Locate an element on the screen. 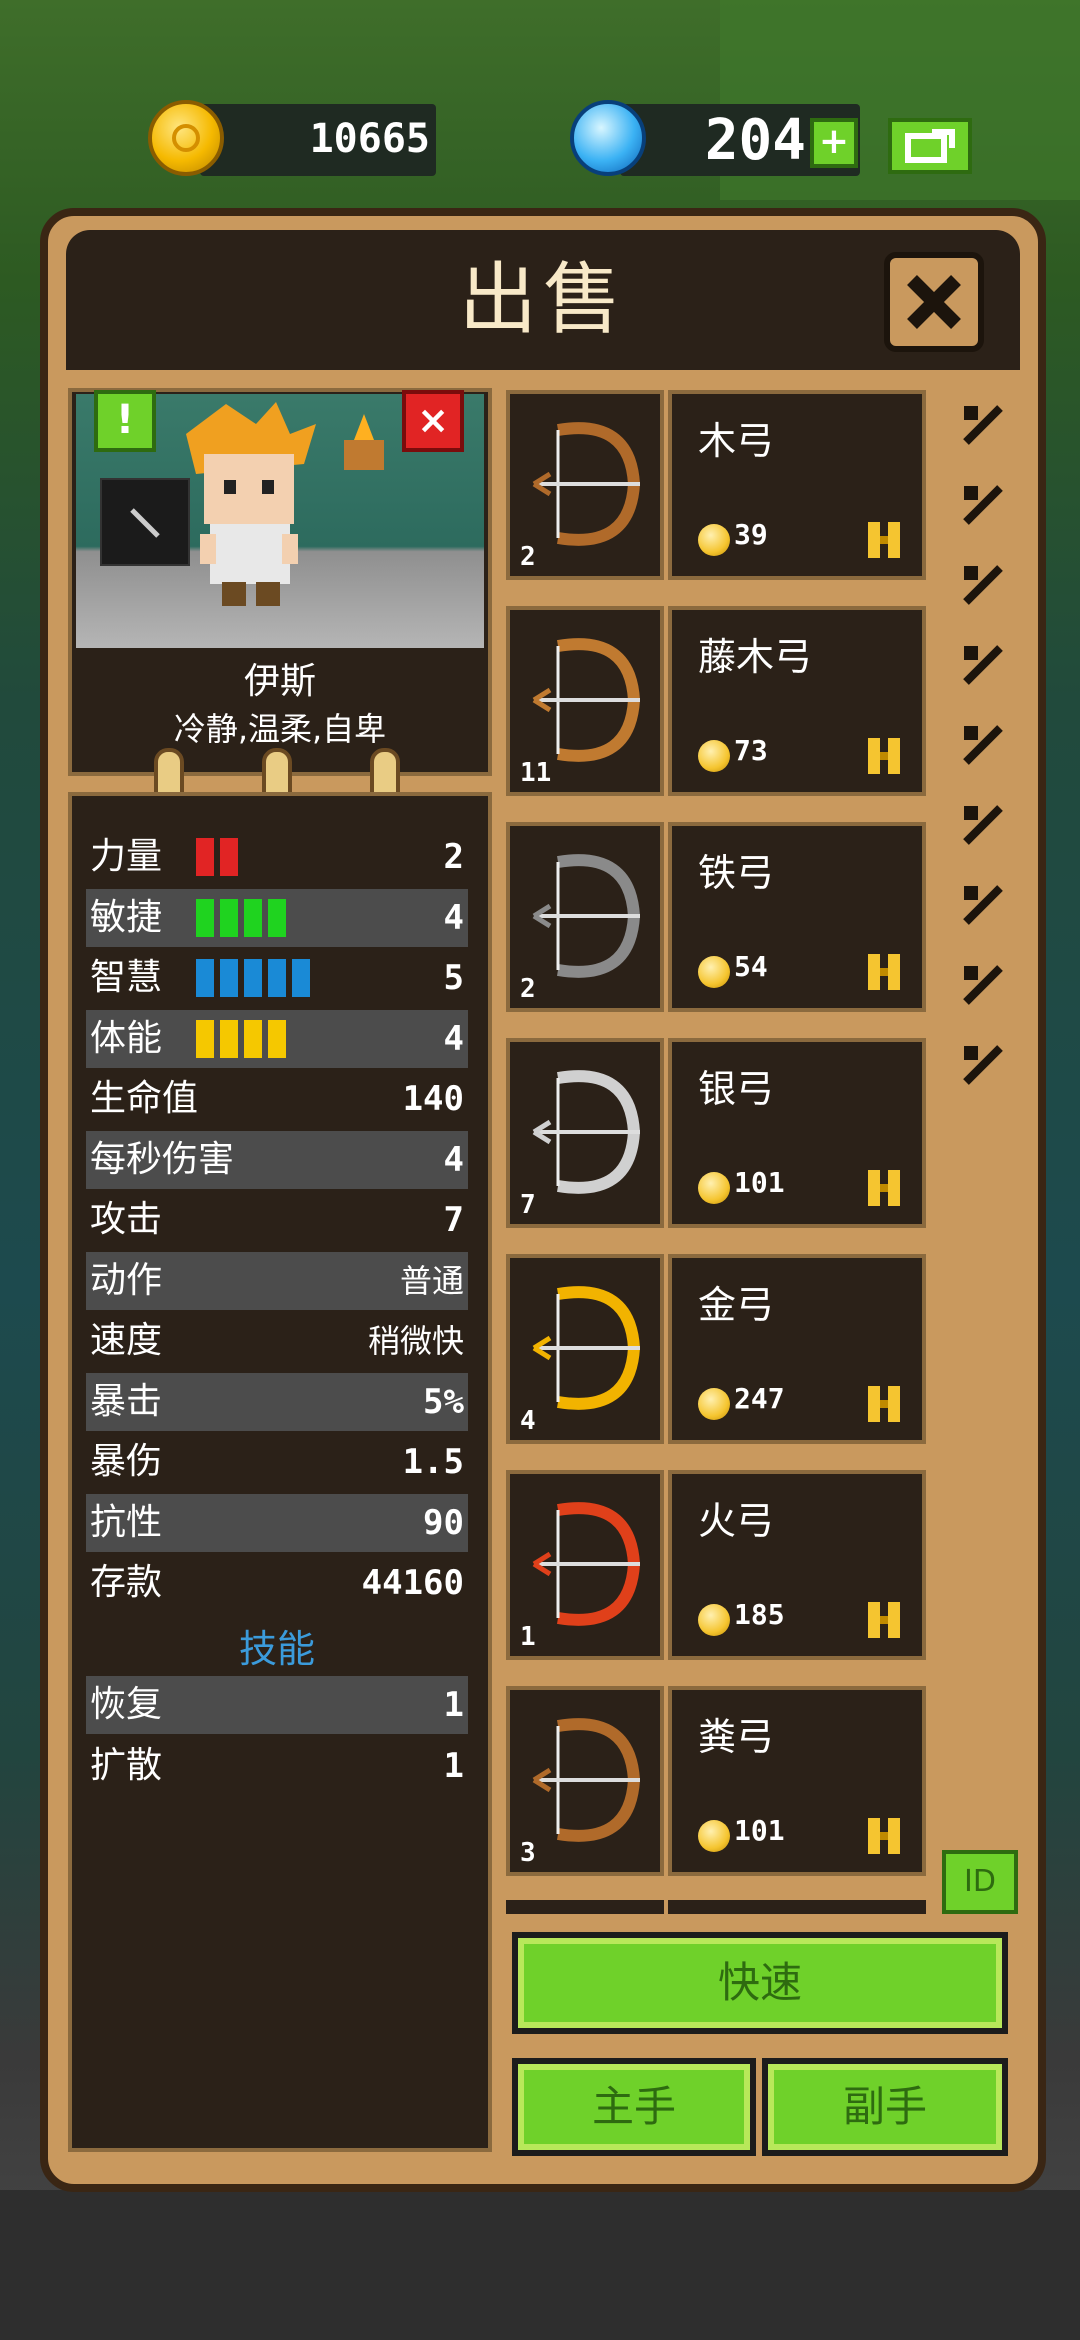 Image resolution: width=1080 pixels, height=2340 pixels. item-price: 39 is located at coordinates (751, 534).